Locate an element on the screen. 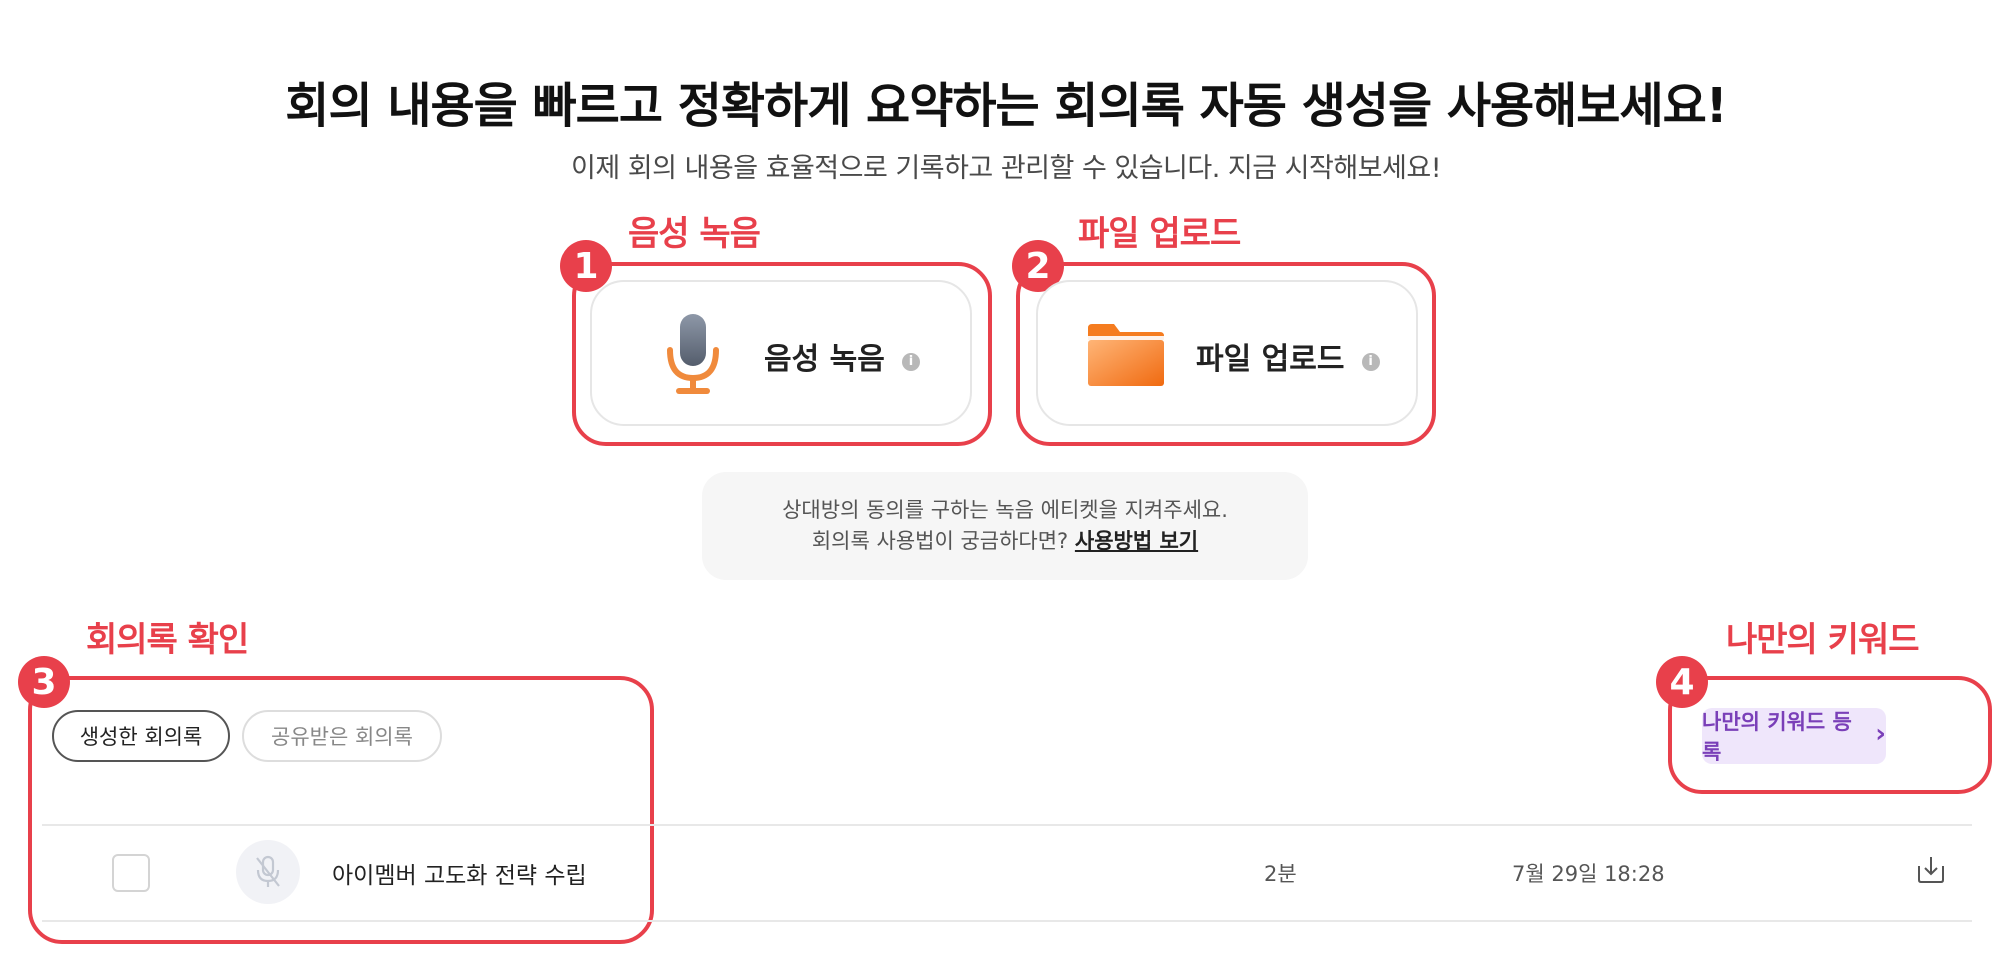  record-title: 아이멤버 고도화 전략 수립 is located at coordinates (459, 873).